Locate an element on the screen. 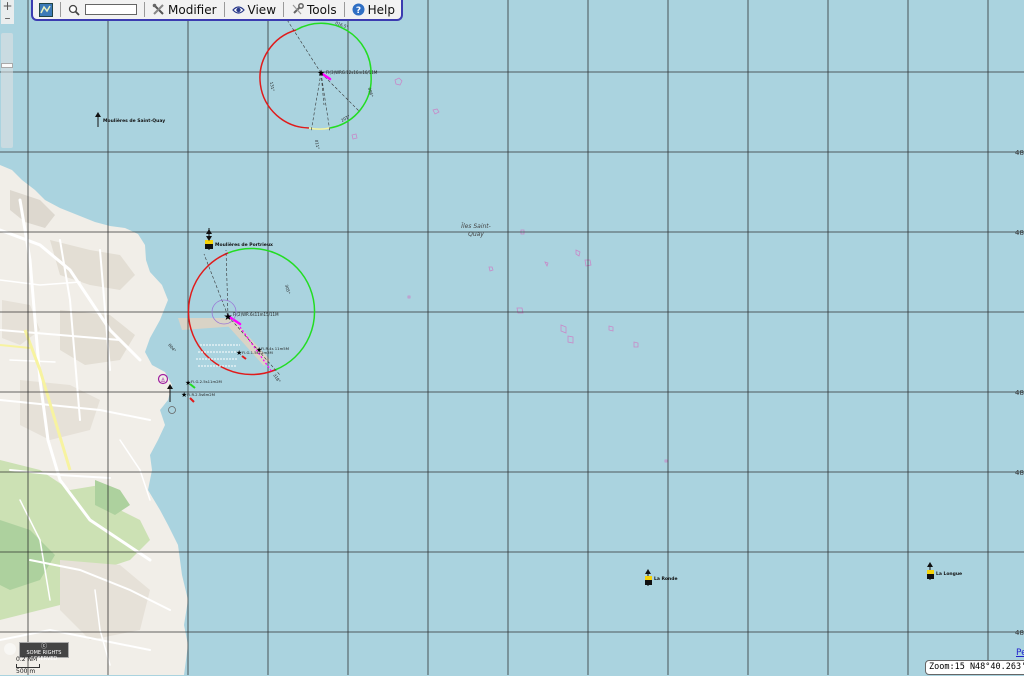  scale-nm-label: 0.2 NM is located at coordinates (27, 659).